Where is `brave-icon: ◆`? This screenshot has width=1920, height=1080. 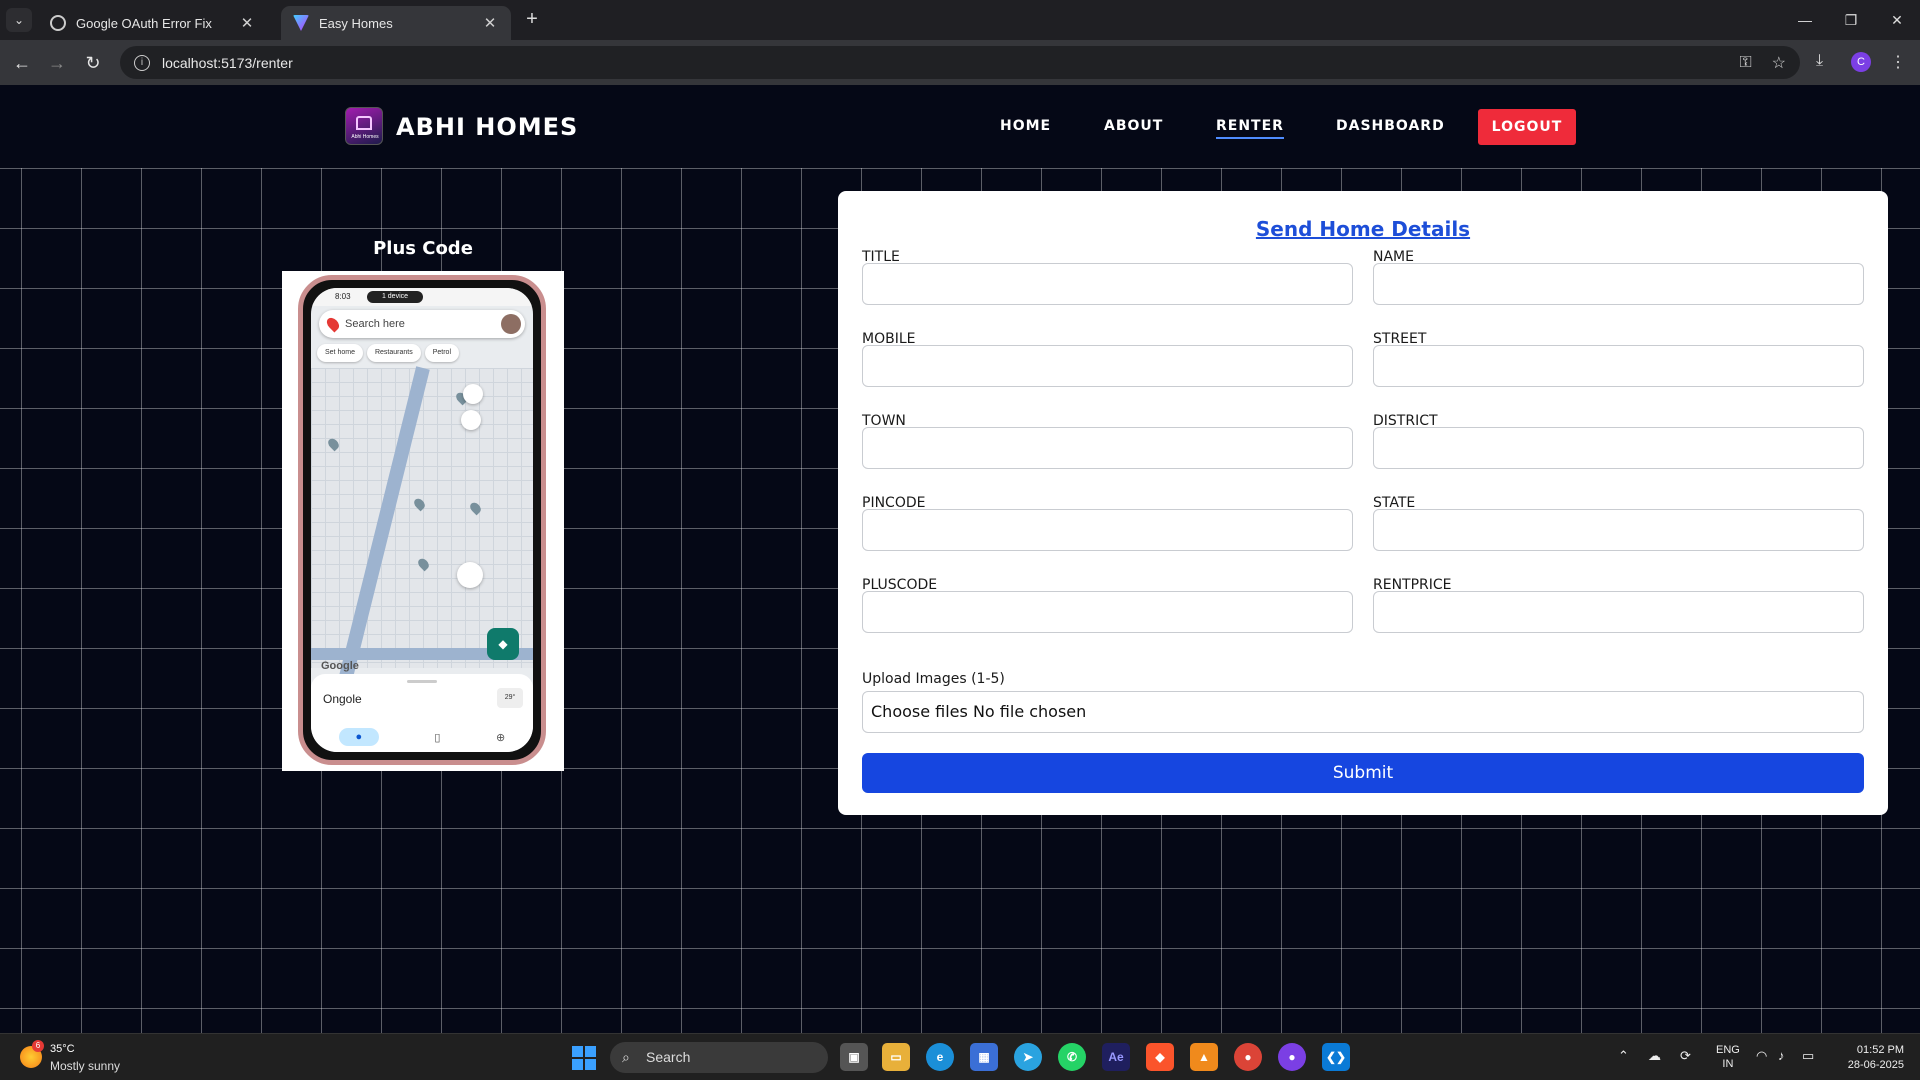
brave-icon: ◆ is located at coordinates (1160, 1057).